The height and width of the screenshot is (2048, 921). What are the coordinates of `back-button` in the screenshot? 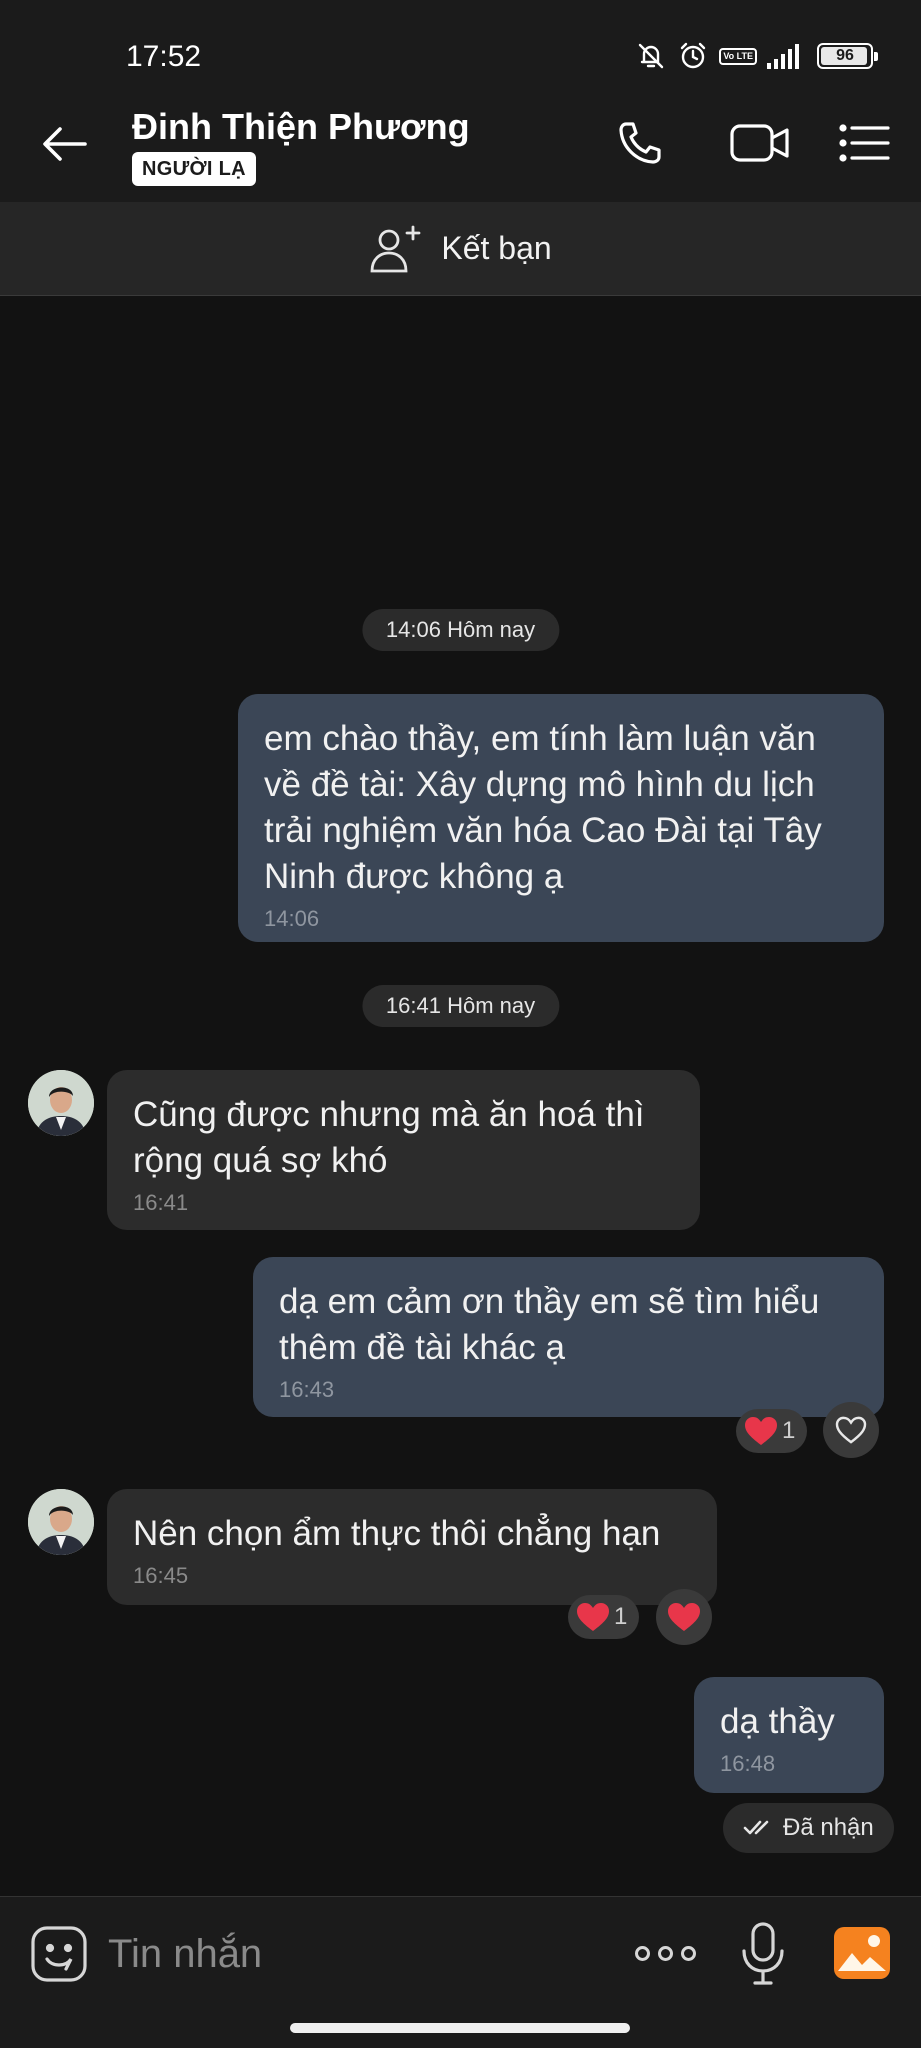 It's located at (65, 144).